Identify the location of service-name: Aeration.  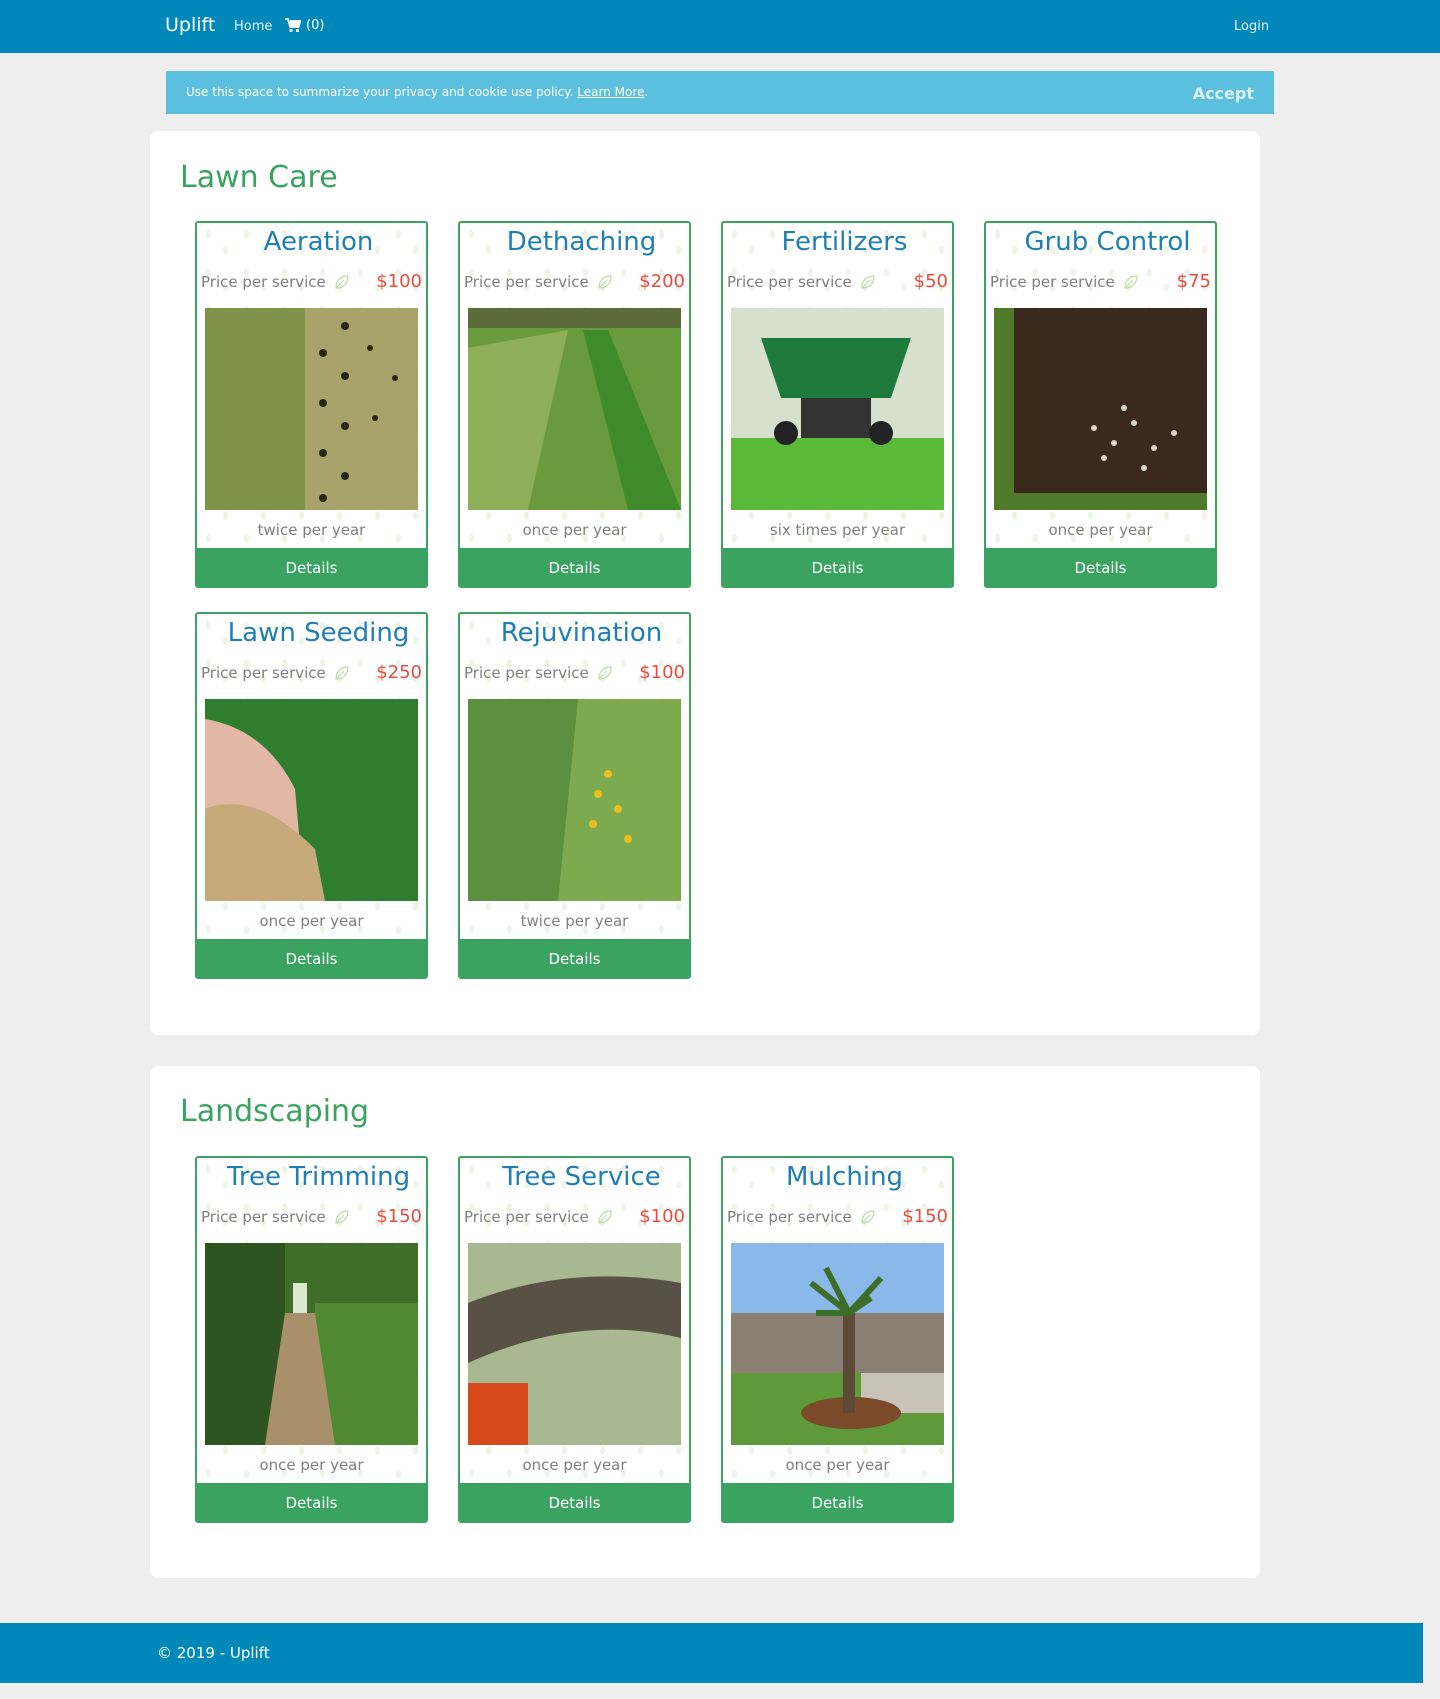
(318, 242).